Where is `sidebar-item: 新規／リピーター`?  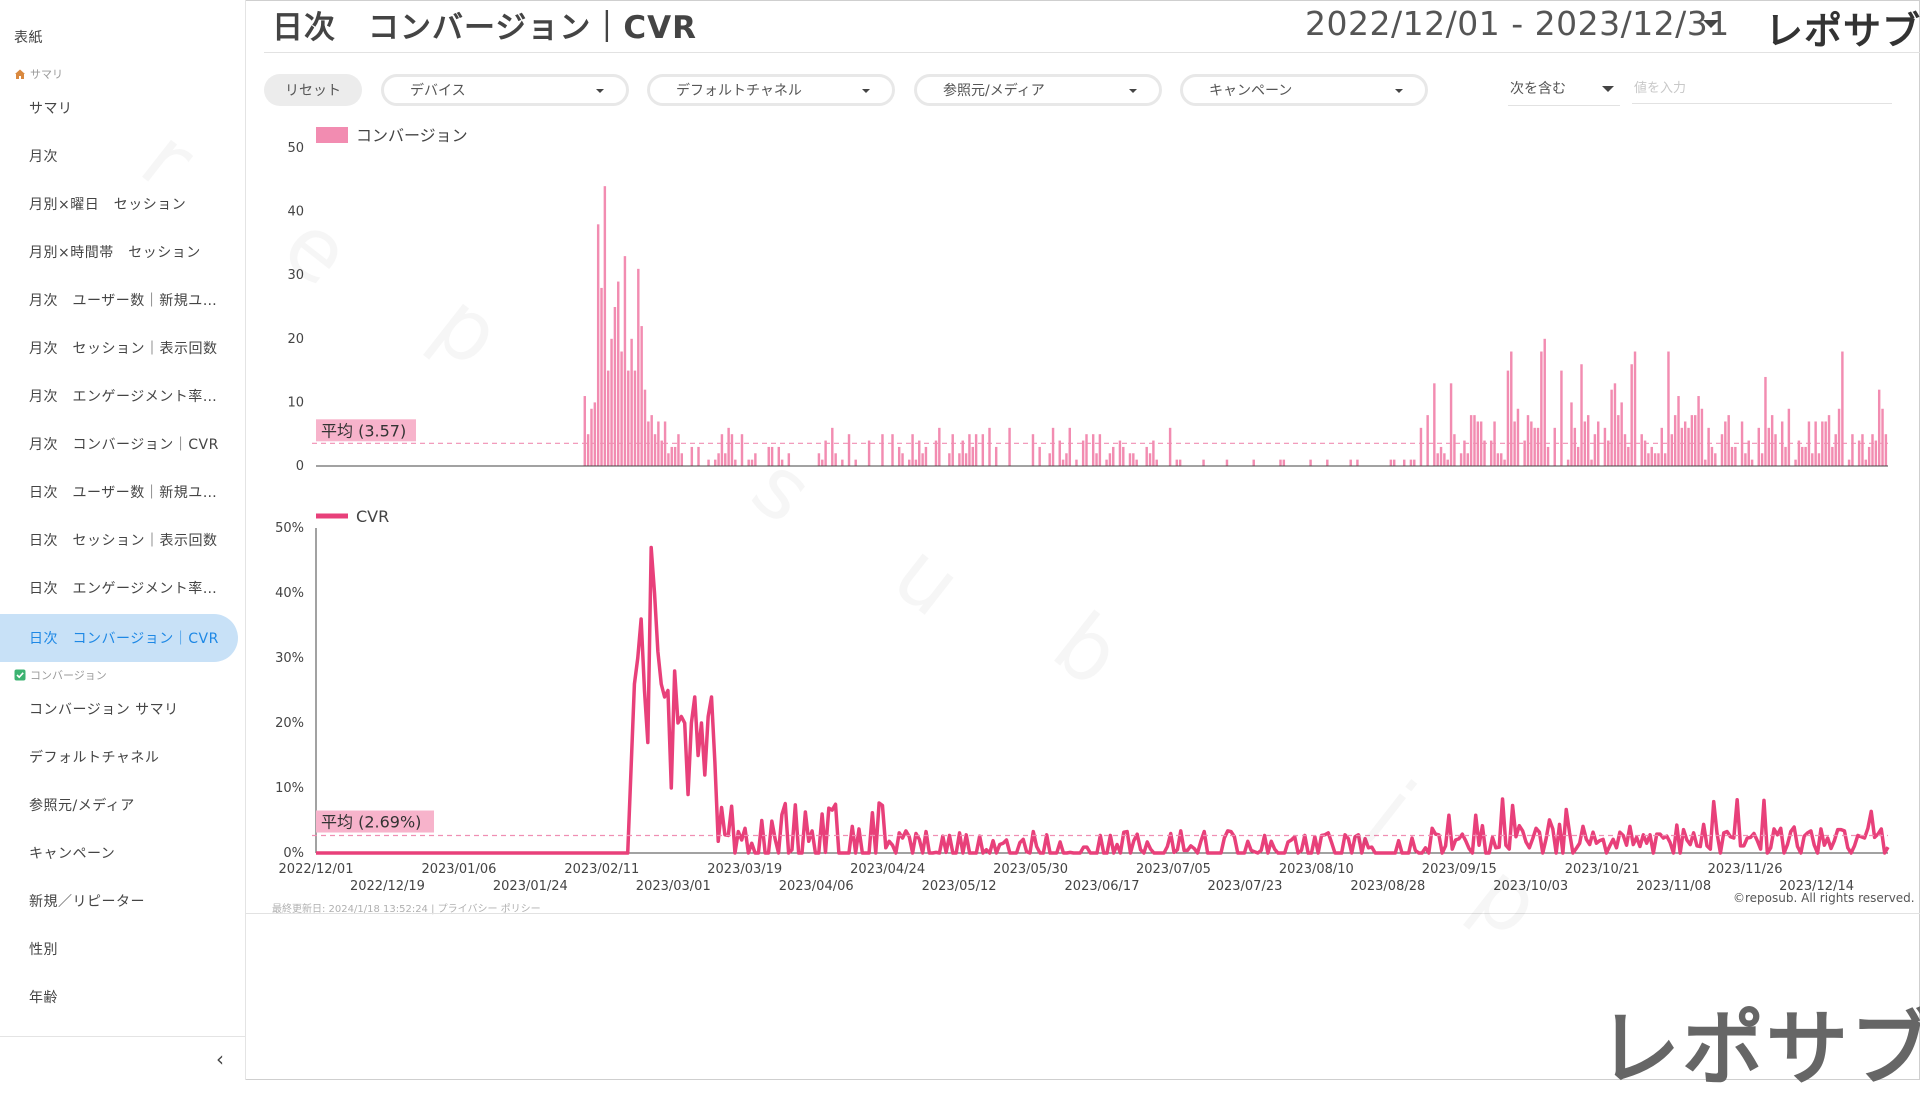 sidebar-item: 新規／リピーター is located at coordinates (119, 901).